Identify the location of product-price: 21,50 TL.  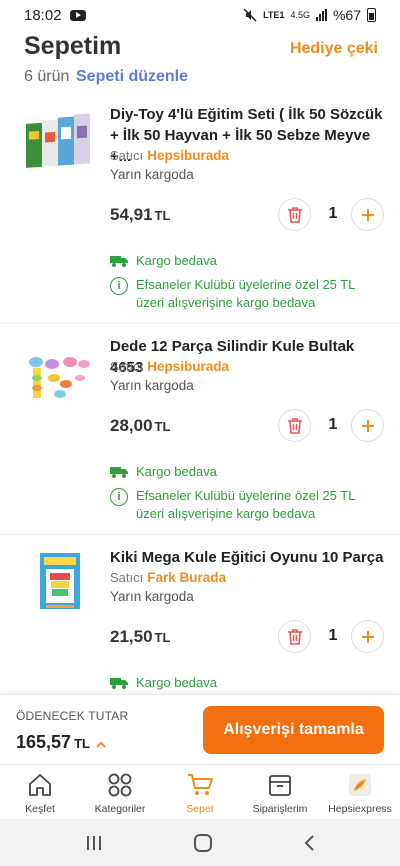
(140, 637).